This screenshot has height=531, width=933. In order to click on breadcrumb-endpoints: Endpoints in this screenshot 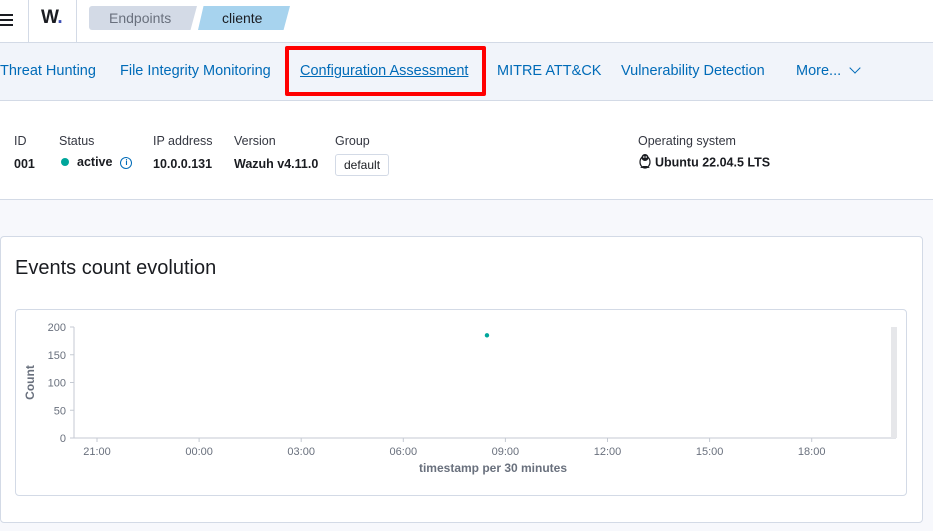, I will do `click(143, 18)`.